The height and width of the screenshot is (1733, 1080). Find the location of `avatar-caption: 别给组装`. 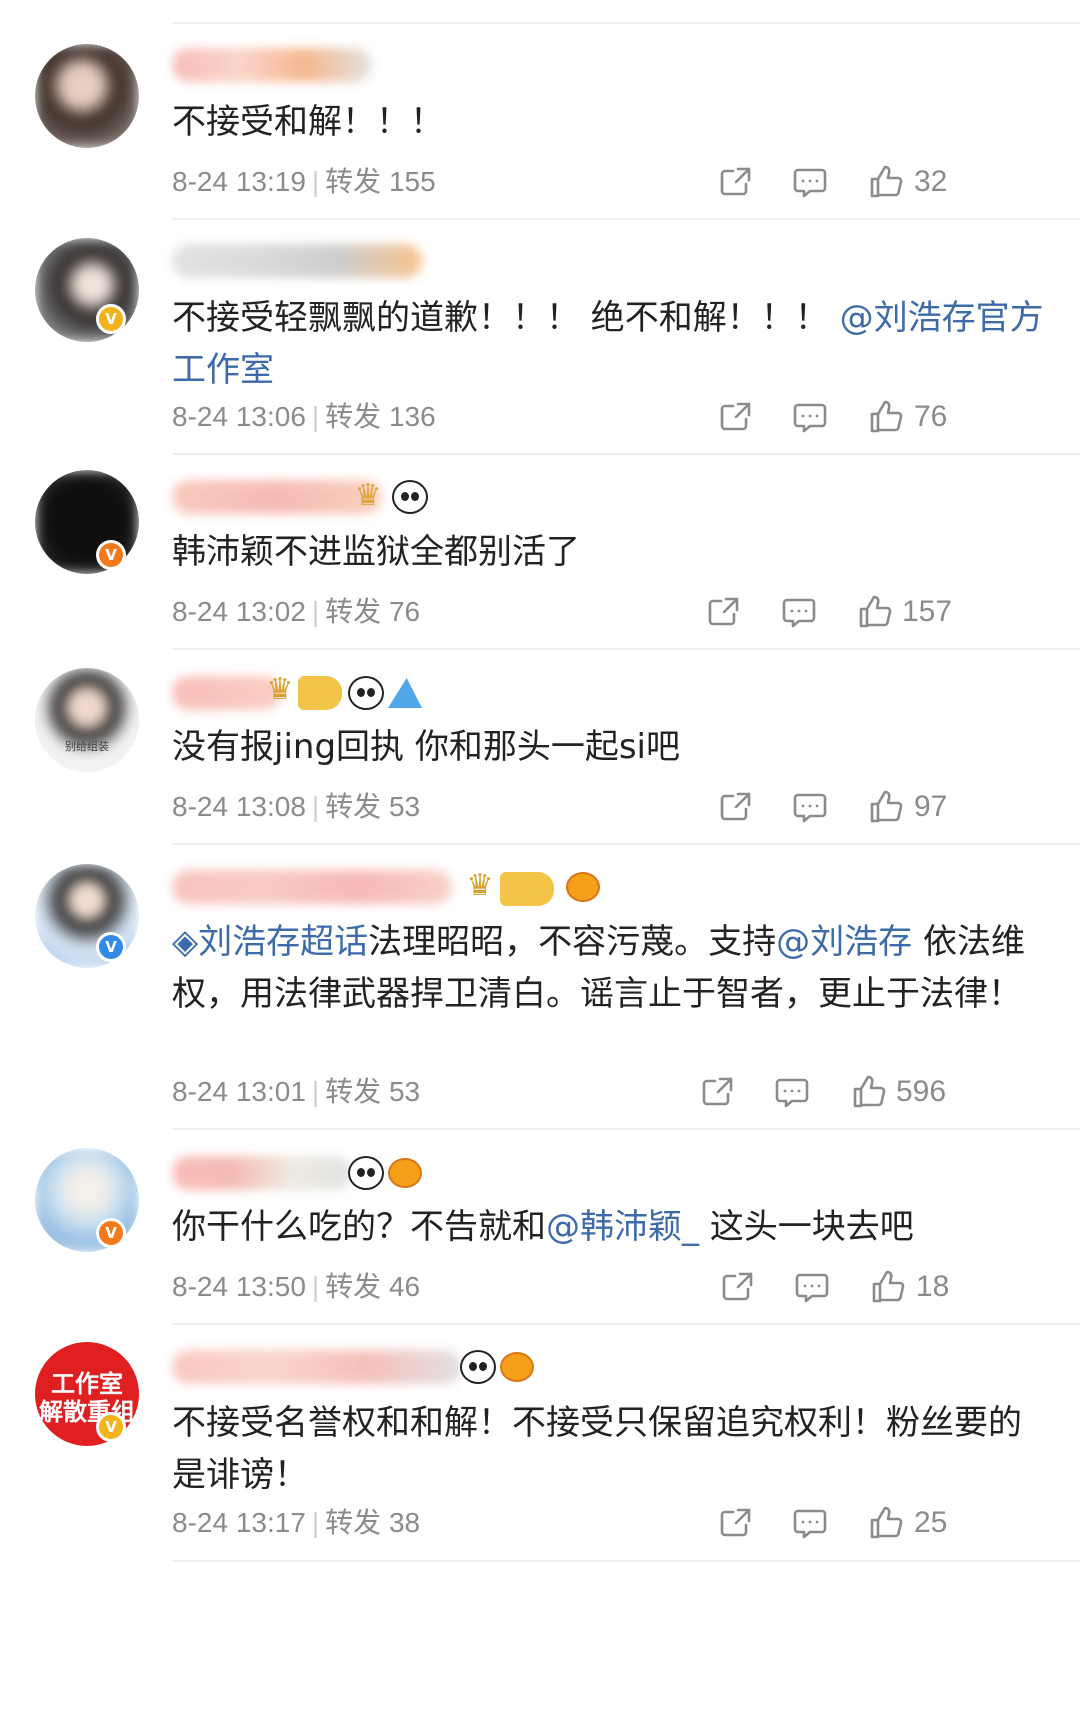

avatar-caption: 别给组装 is located at coordinates (87, 746).